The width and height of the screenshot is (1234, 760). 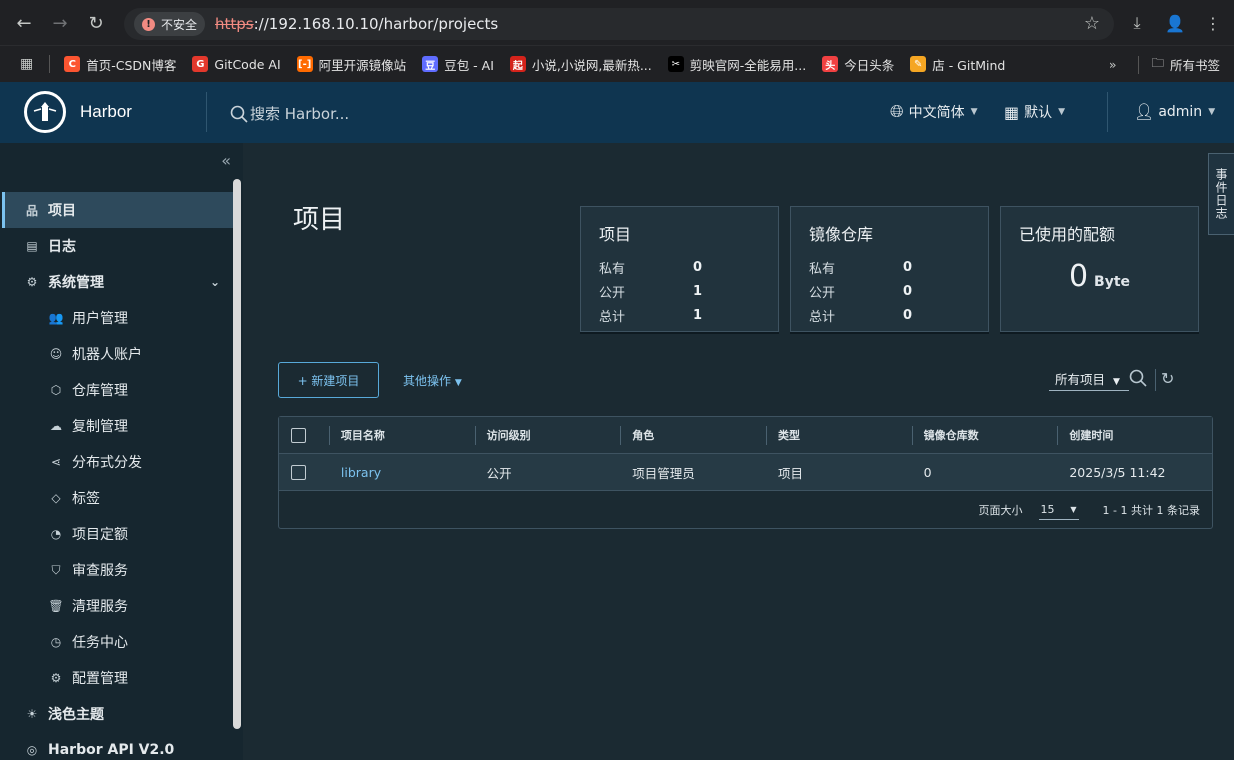 What do you see at coordinates (1134, 435) in the screenshot?
I see `column-header: 创建时间` at bounding box center [1134, 435].